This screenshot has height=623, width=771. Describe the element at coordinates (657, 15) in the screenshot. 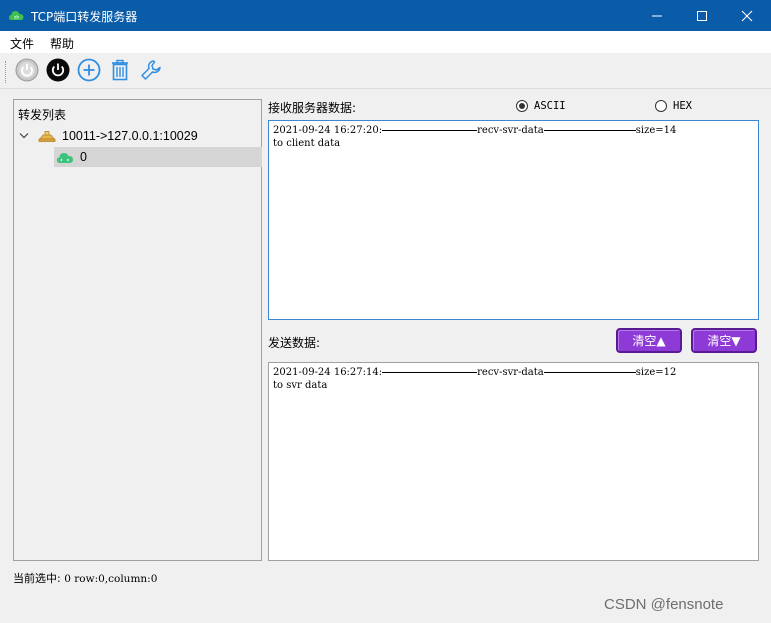

I see `minimize-button` at that location.